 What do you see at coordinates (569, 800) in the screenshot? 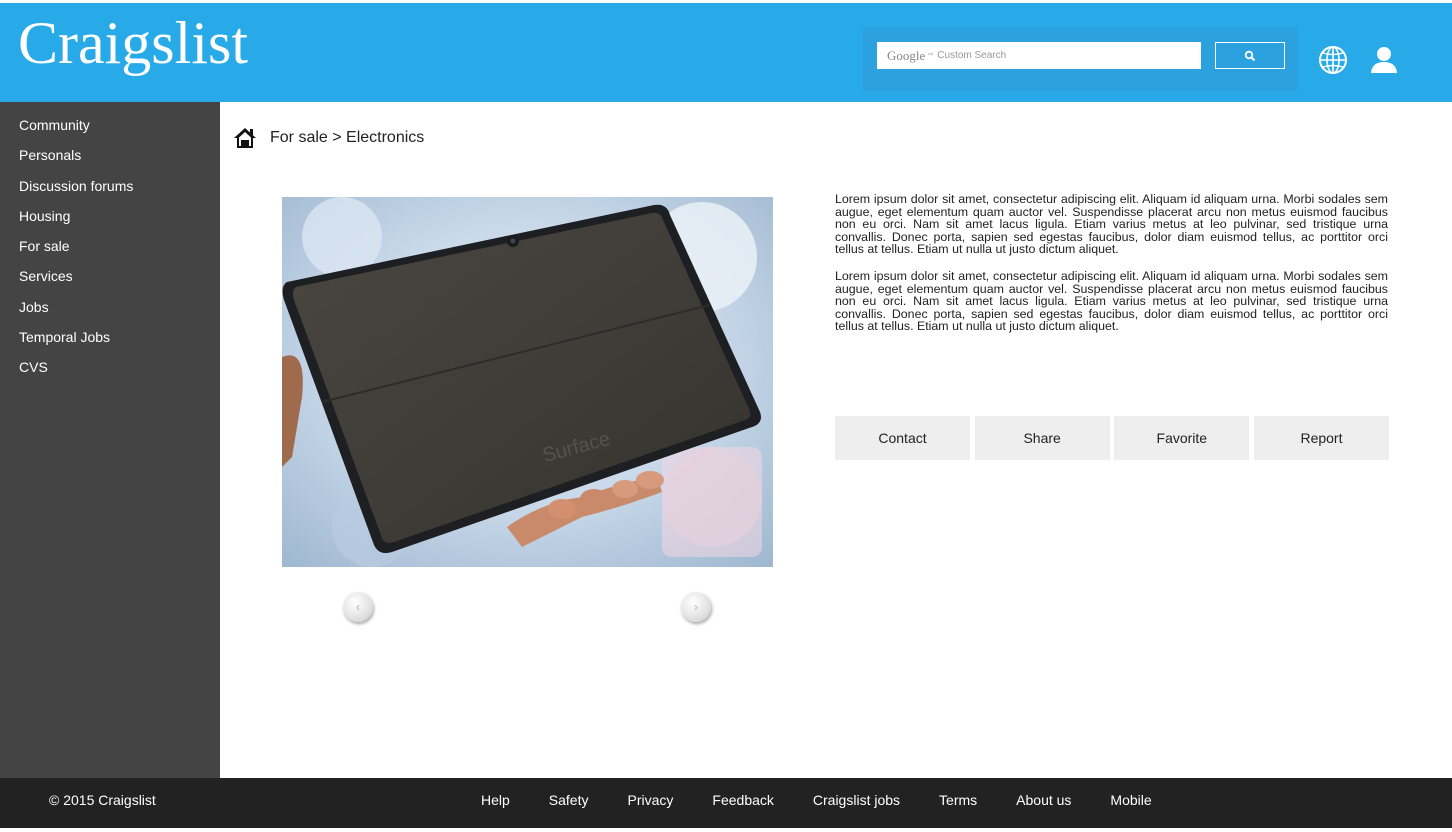
I see `footer-link-safety: Safety` at bounding box center [569, 800].